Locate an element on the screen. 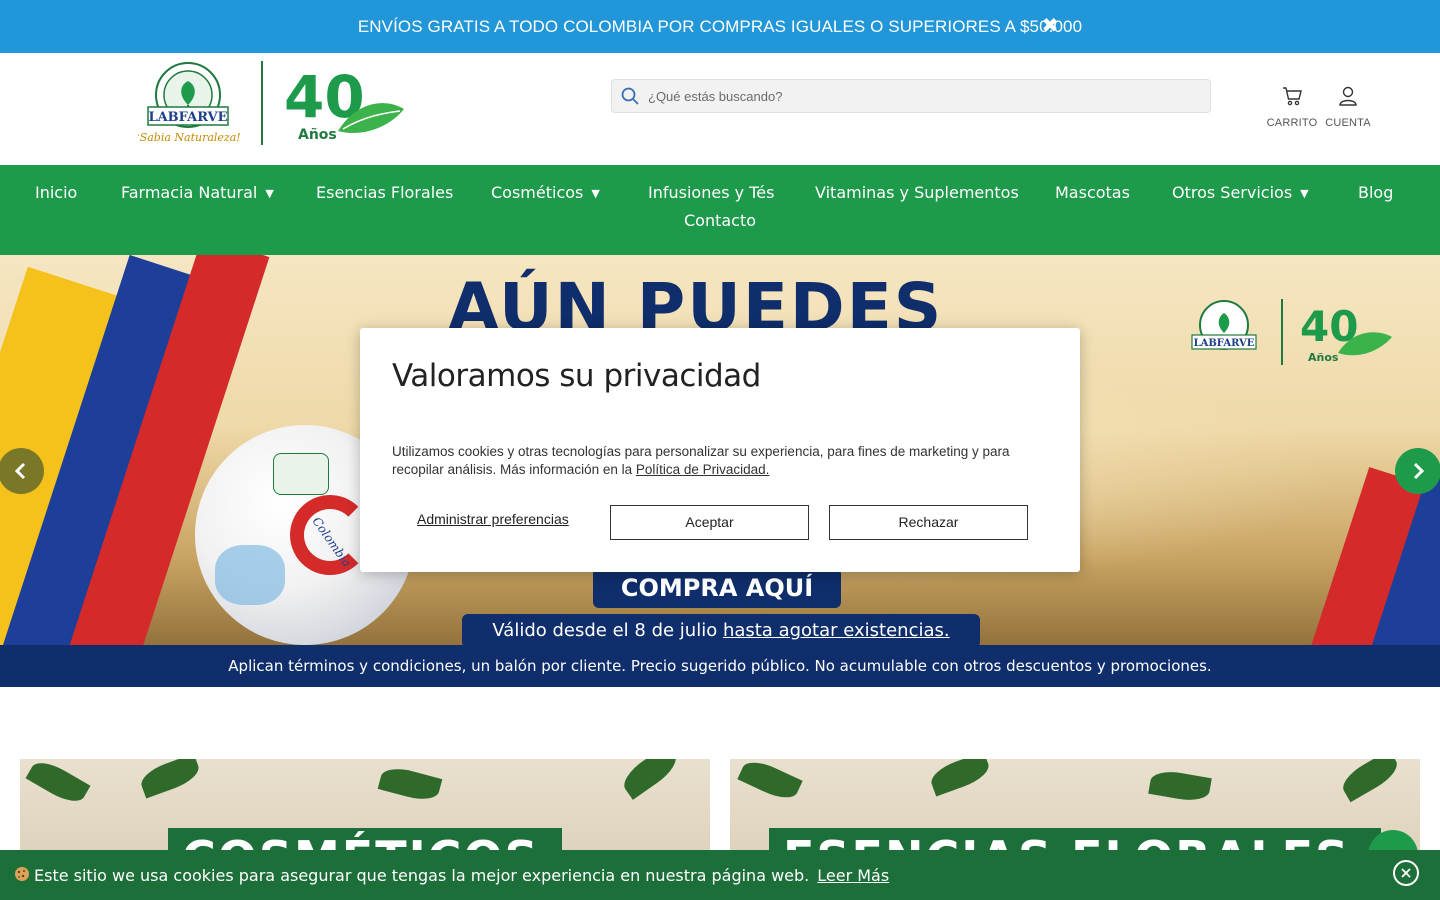 The width and height of the screenshot is (1440, 900). hero-validity-prefix: Válido desde el 8 de julio is located at coordinates (607, 630).